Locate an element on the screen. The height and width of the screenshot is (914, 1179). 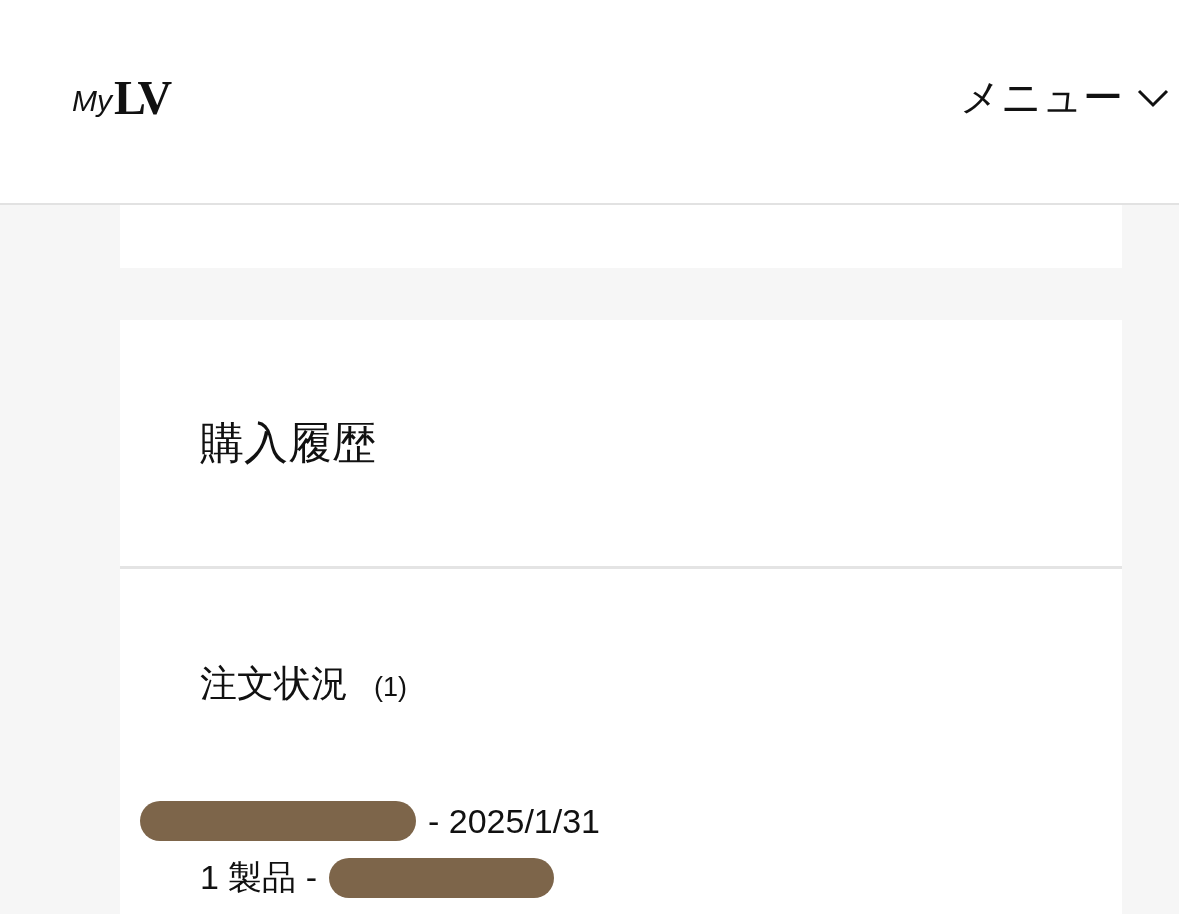
logo: MyLV is located at coordinates (123, 97).